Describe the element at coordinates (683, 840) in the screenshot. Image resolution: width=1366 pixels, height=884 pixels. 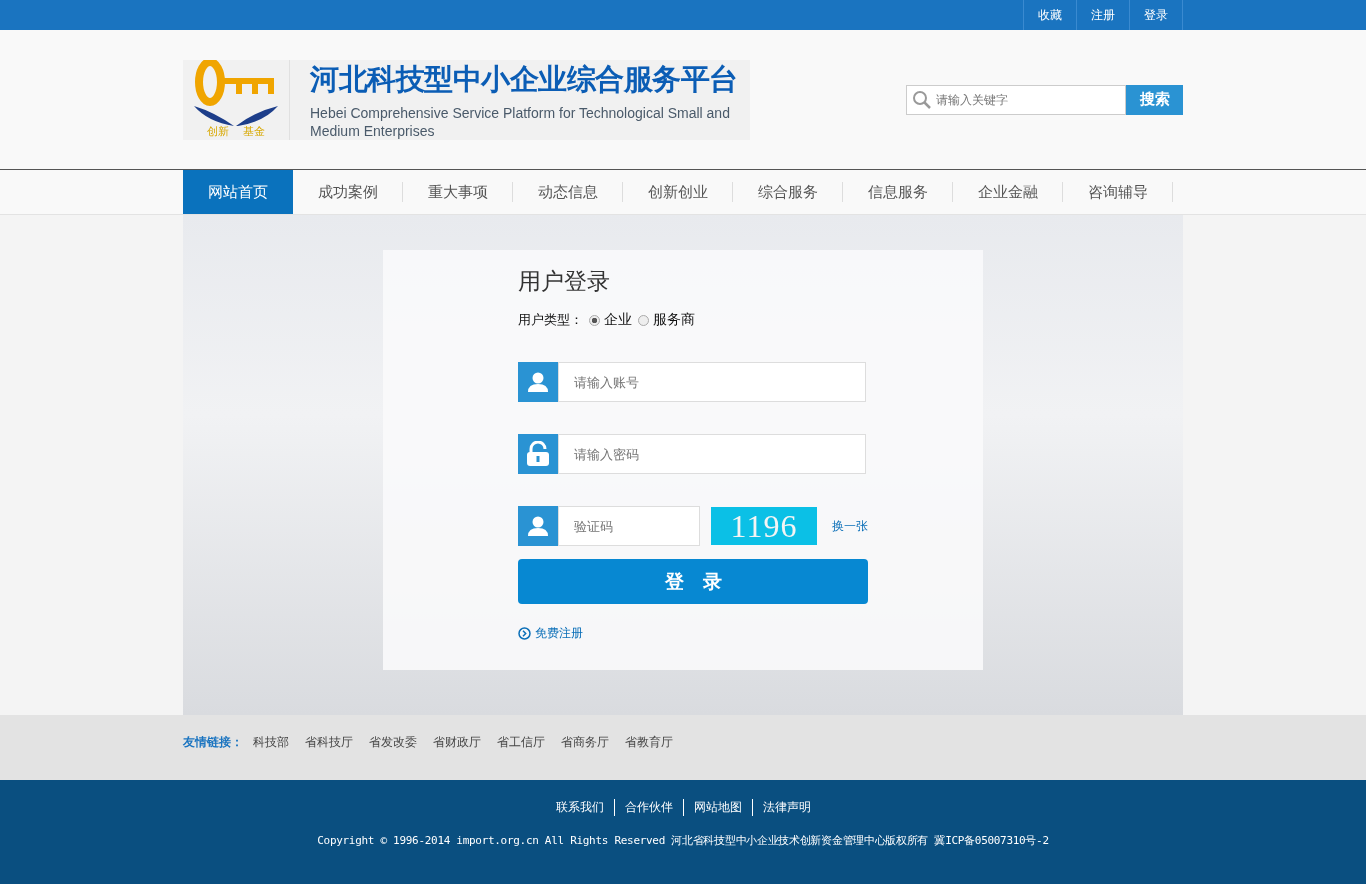
I see `copyright-text: Copyright © 1996-2014 import.org.cn All Rights Reserved 河北省科技型中小企业技术创新资金管理中心版权所有 冀ICP备05007310号-2` at that location.